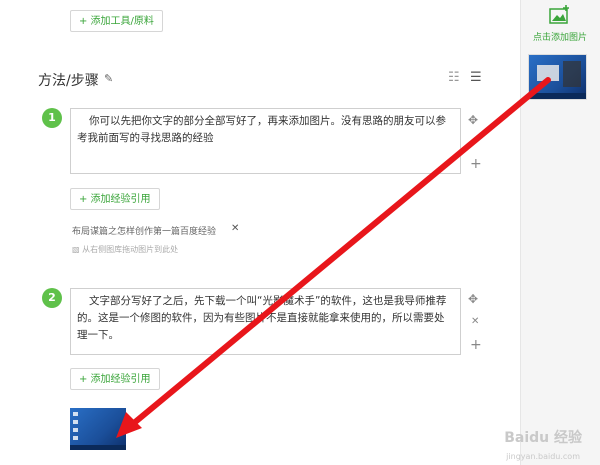 The width and height of the screenshot is (600, 465). I want to click on add-tool-material-button: + 添加工具/原料, so click(116, 21).